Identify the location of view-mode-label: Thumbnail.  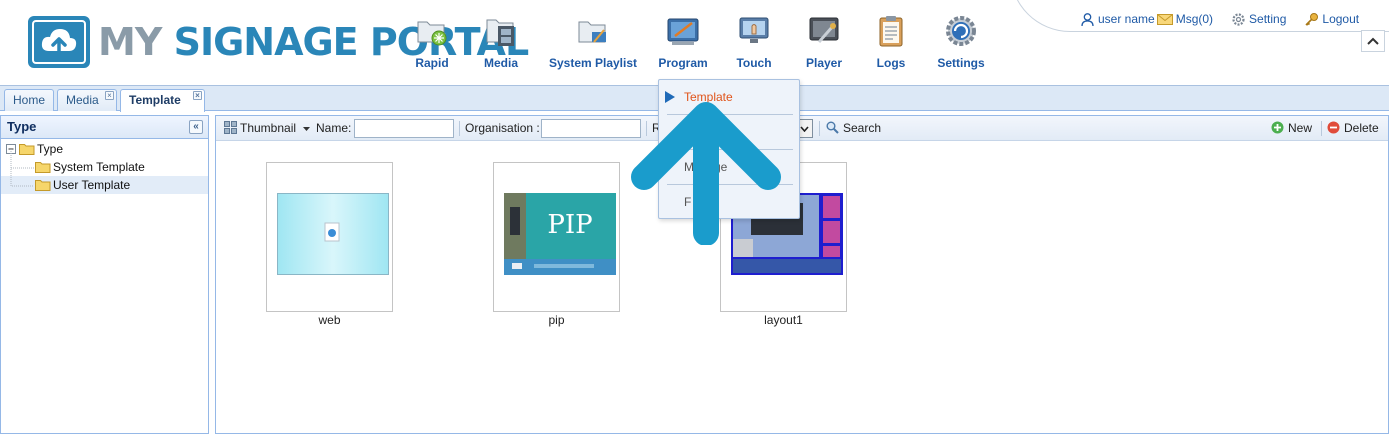
(268, 128).